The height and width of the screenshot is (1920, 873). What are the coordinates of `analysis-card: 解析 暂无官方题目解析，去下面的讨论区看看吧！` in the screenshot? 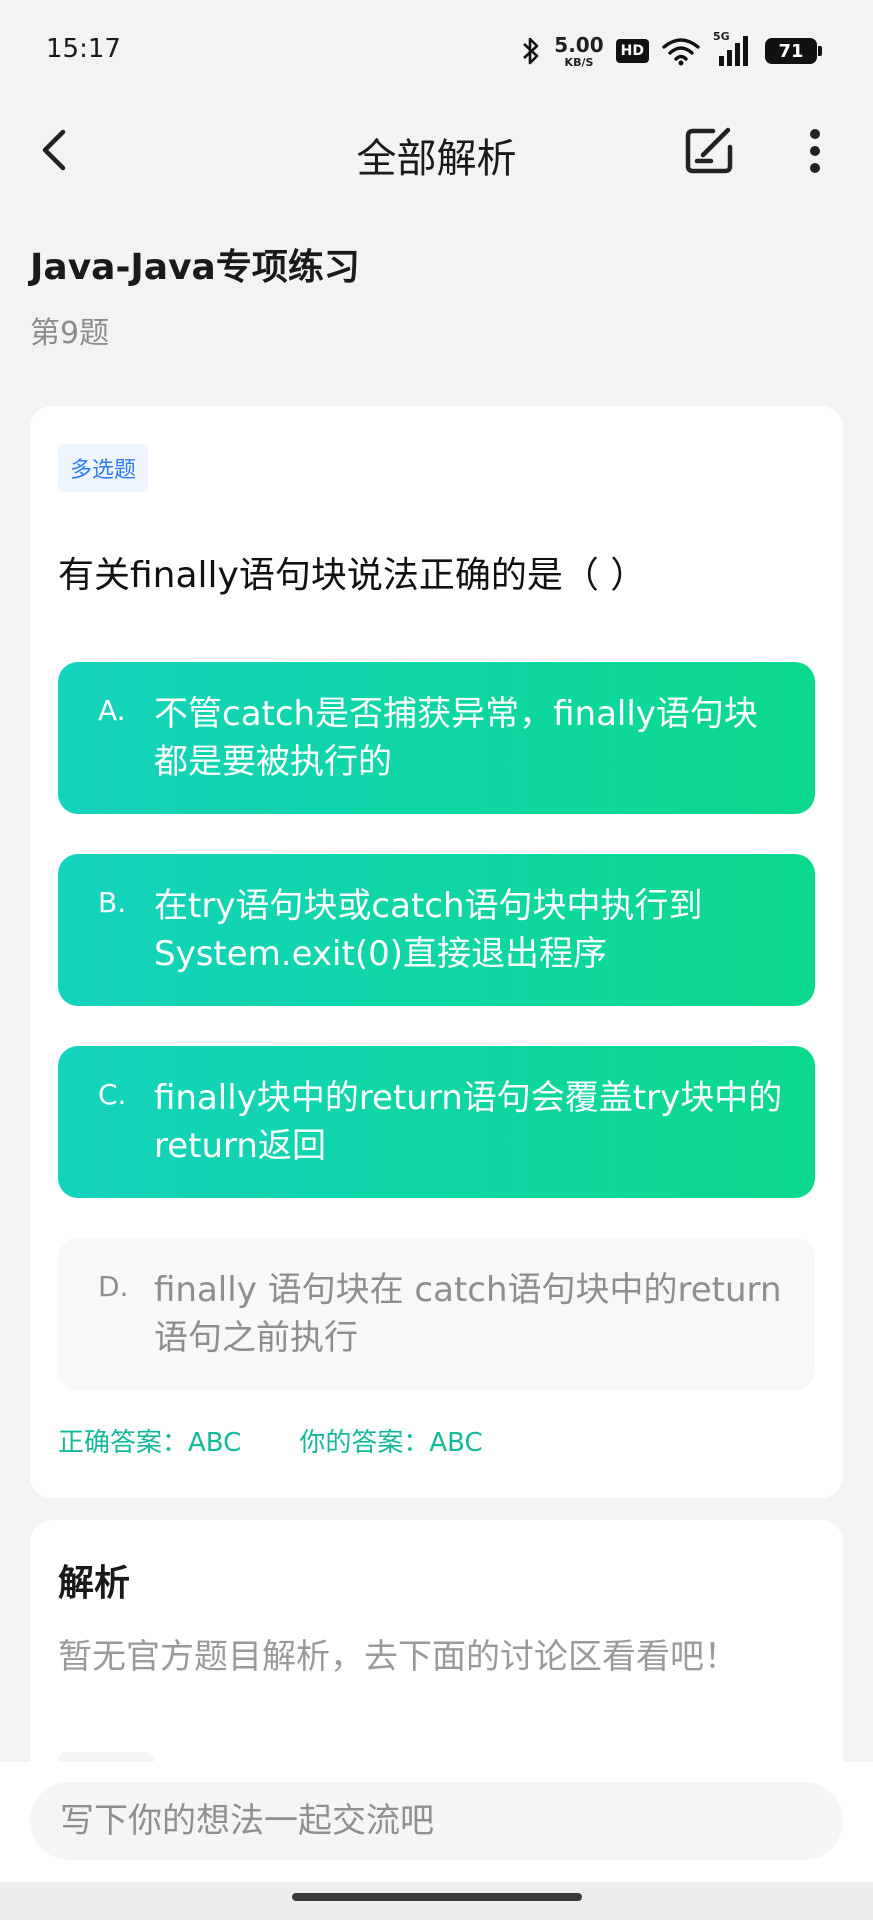 It's located at (436, 1650).